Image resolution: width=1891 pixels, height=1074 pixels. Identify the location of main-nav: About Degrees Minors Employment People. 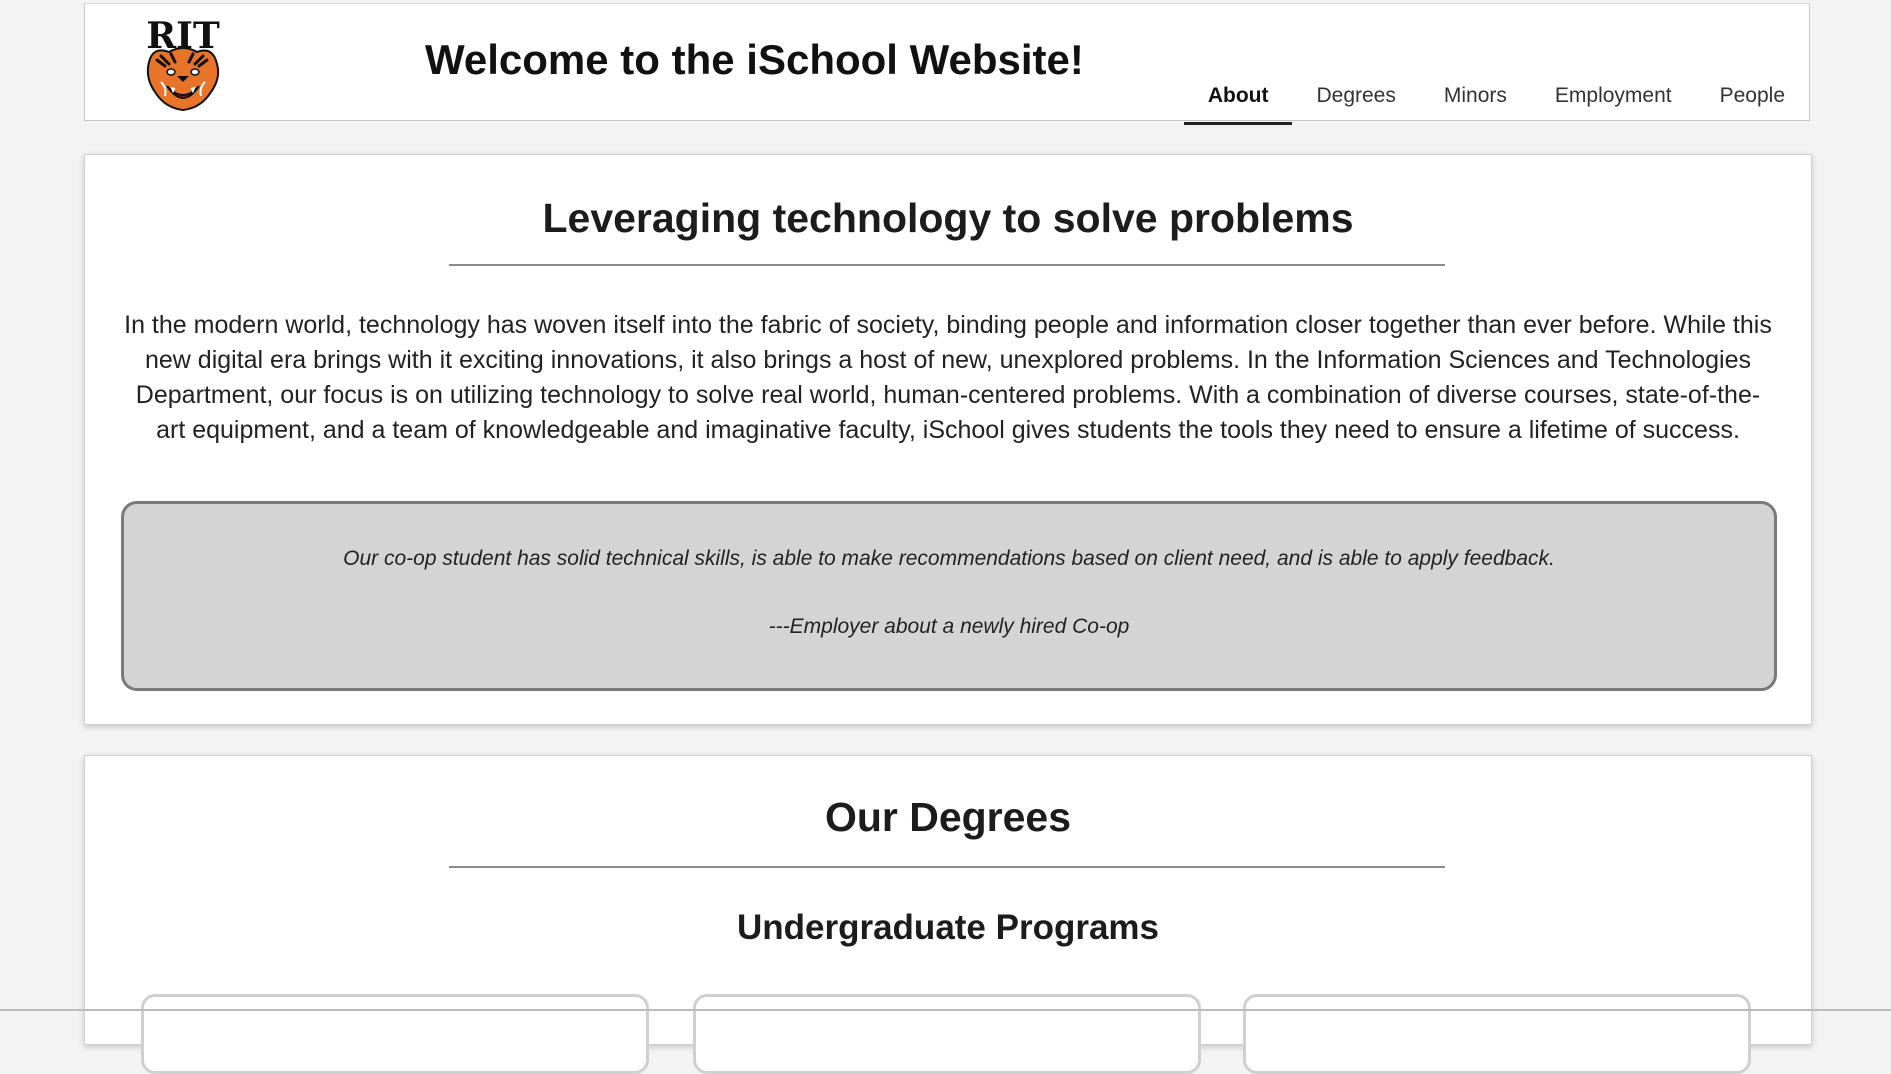
(1496, 97).